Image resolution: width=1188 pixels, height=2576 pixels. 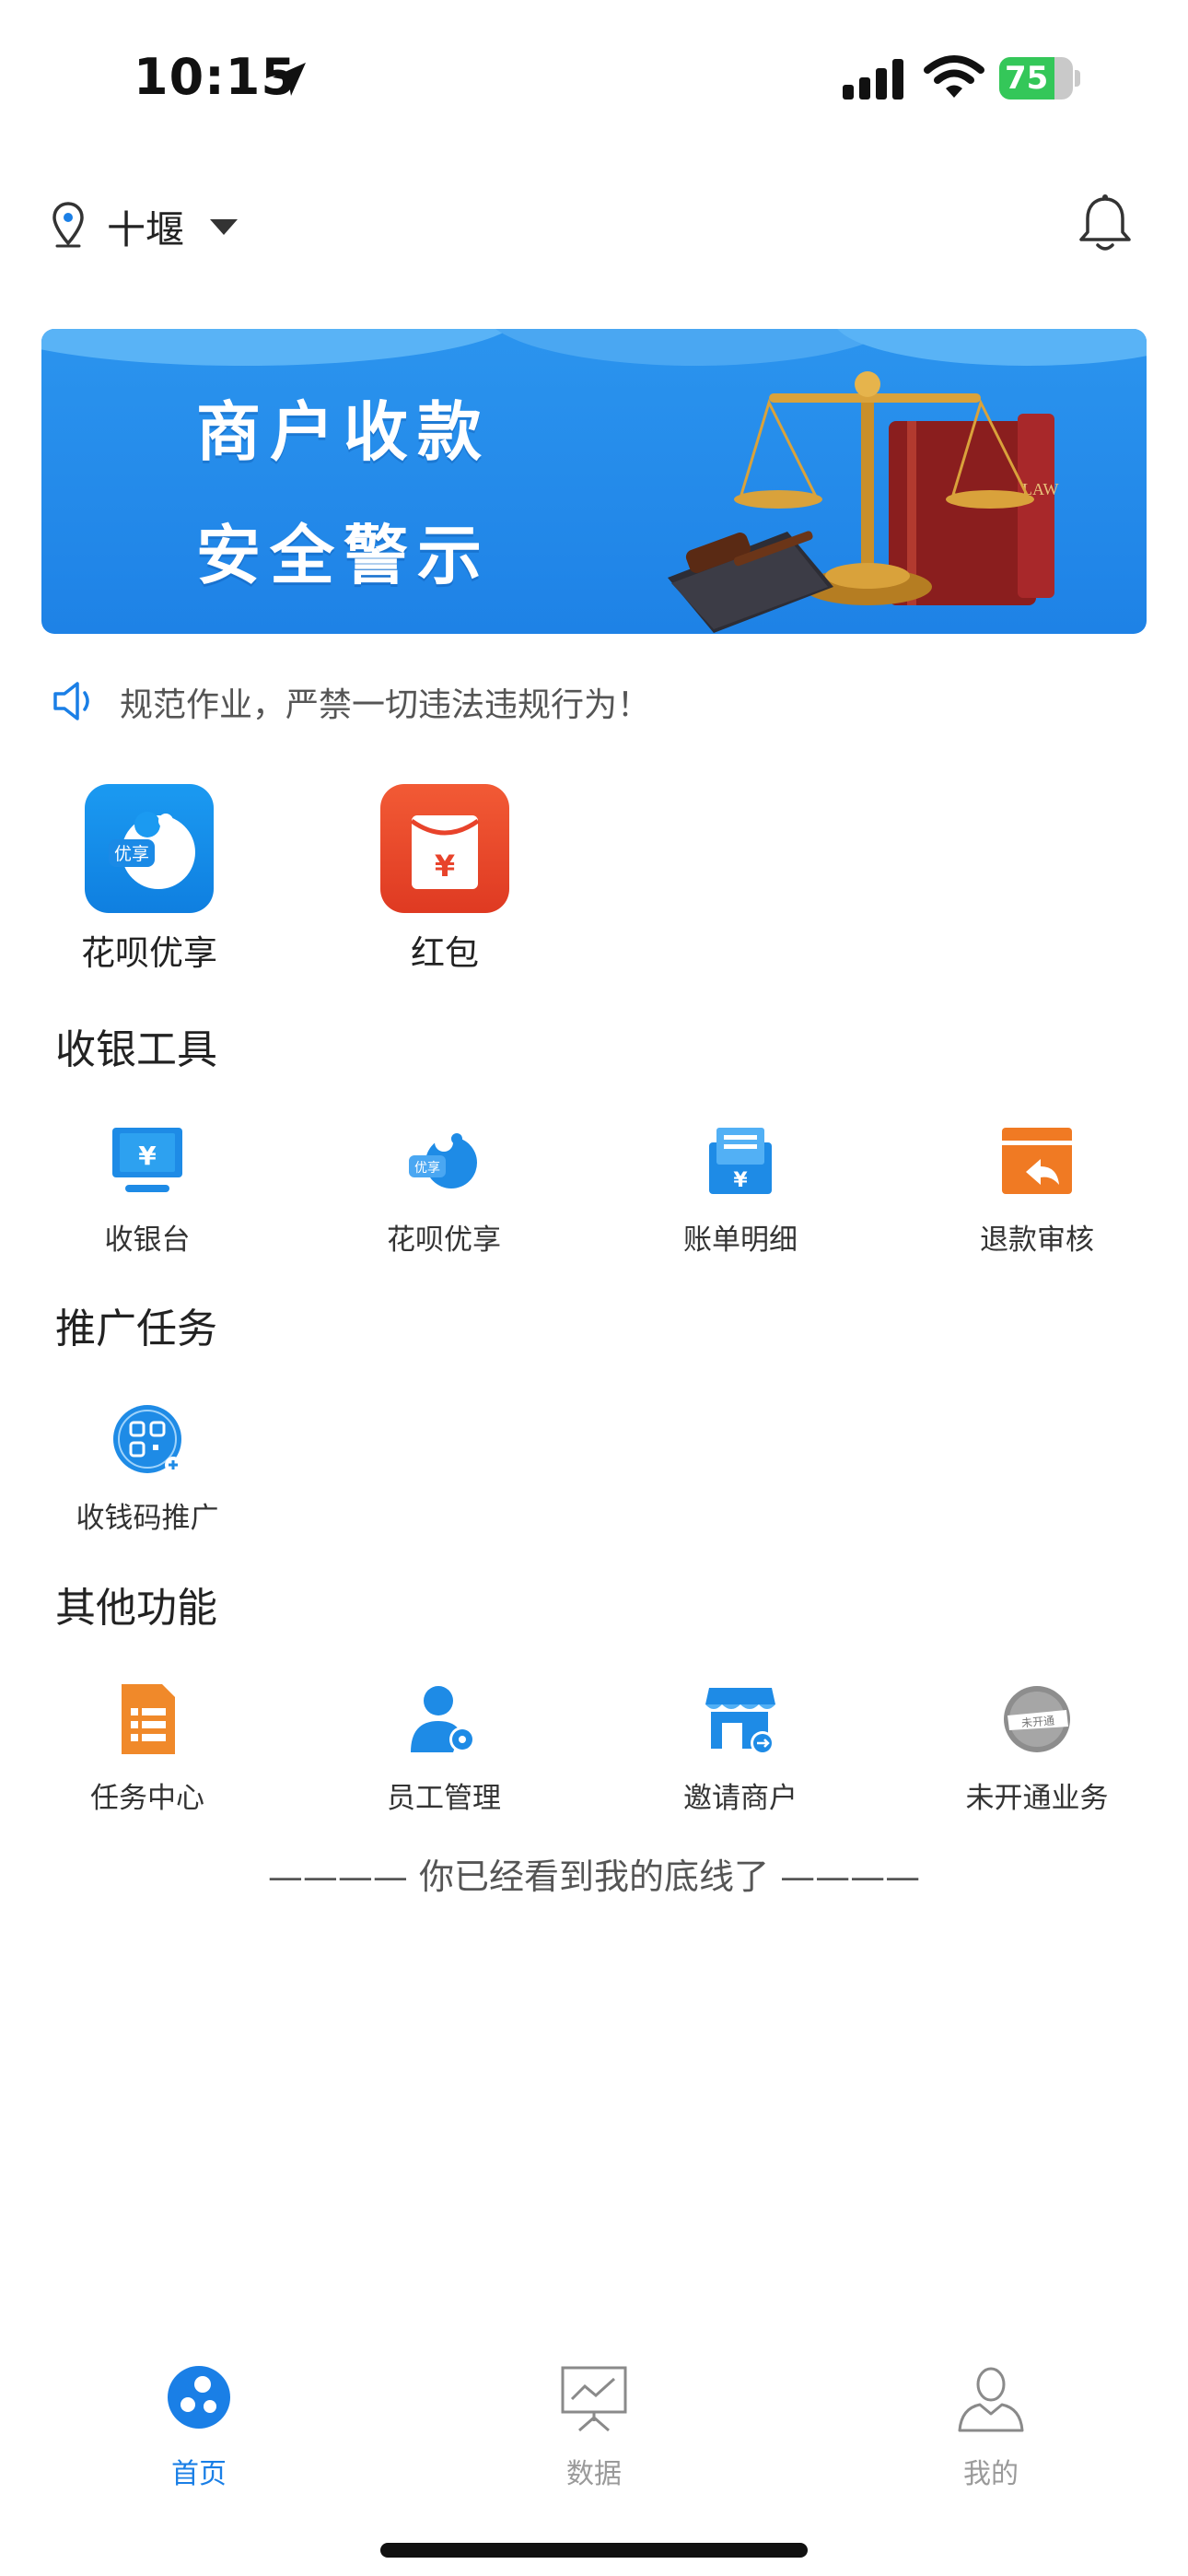 I want to click on tool-refund-review-label: 退款审核, so click(x=1037, y=1240).